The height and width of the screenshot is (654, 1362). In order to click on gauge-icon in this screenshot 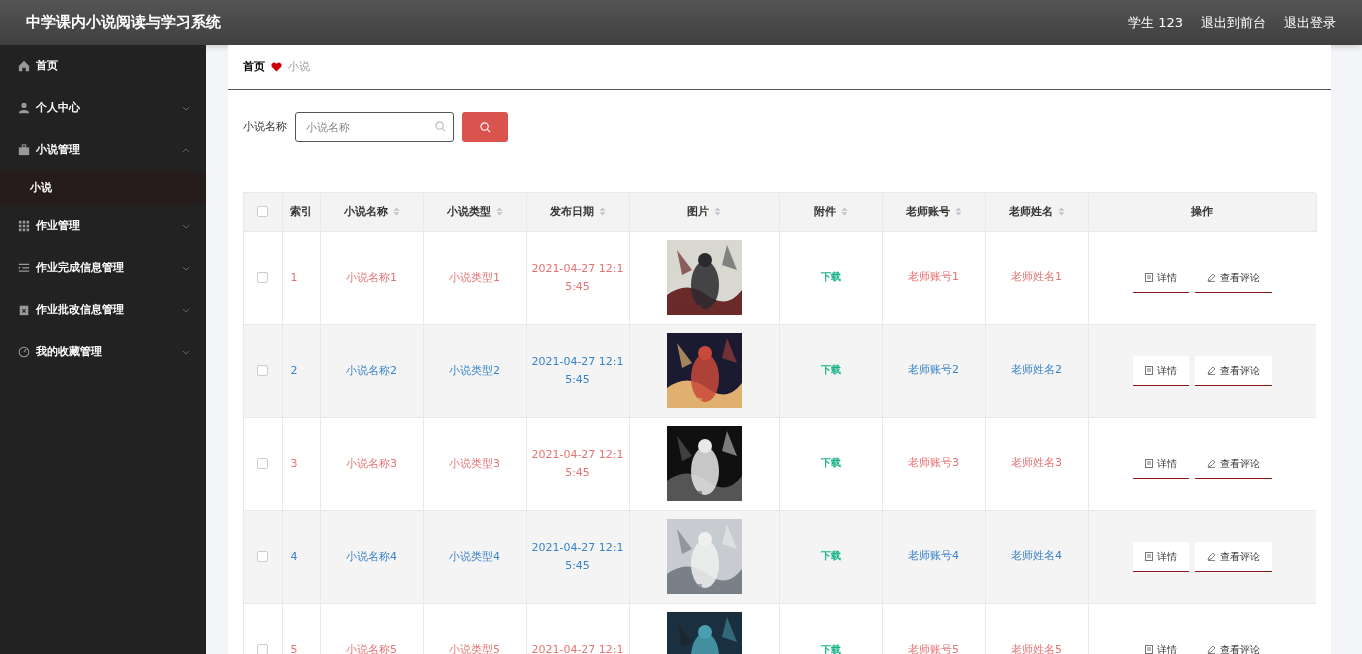, I will do `click(24, 352)`.